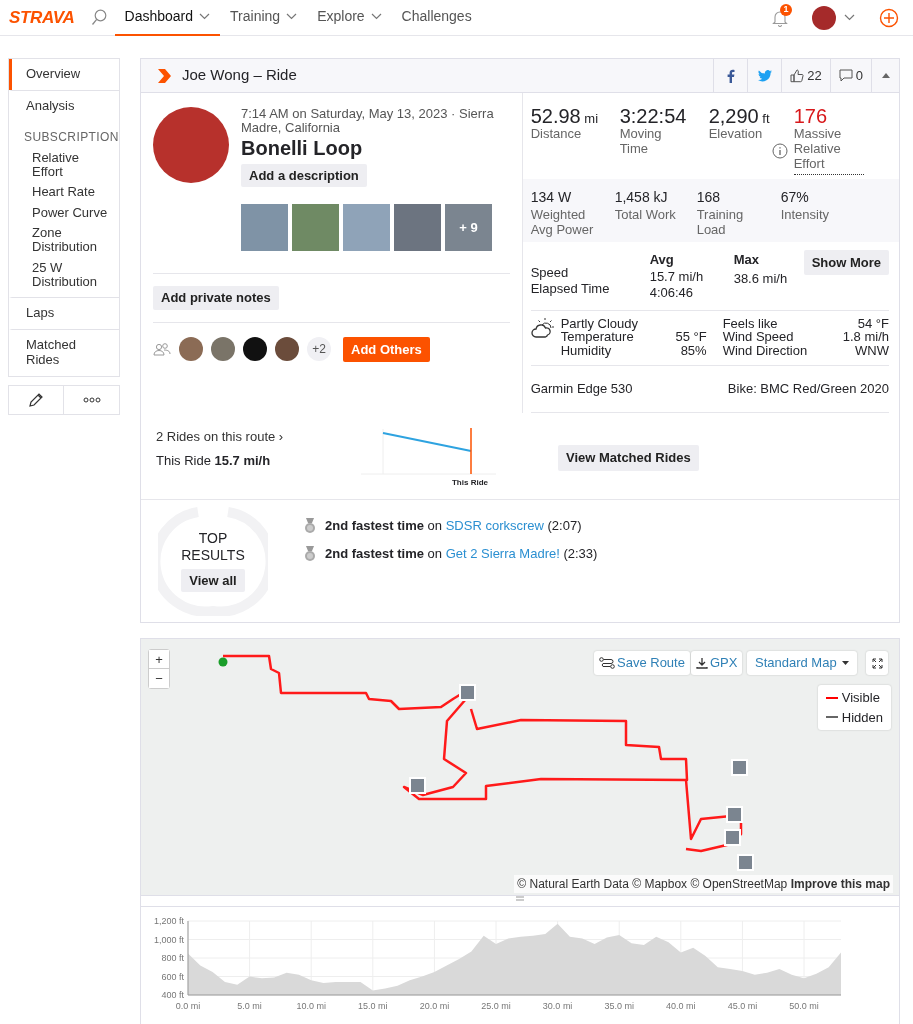  I want to click on x-tick-label: 50.0 mi, so click(804, 1006).